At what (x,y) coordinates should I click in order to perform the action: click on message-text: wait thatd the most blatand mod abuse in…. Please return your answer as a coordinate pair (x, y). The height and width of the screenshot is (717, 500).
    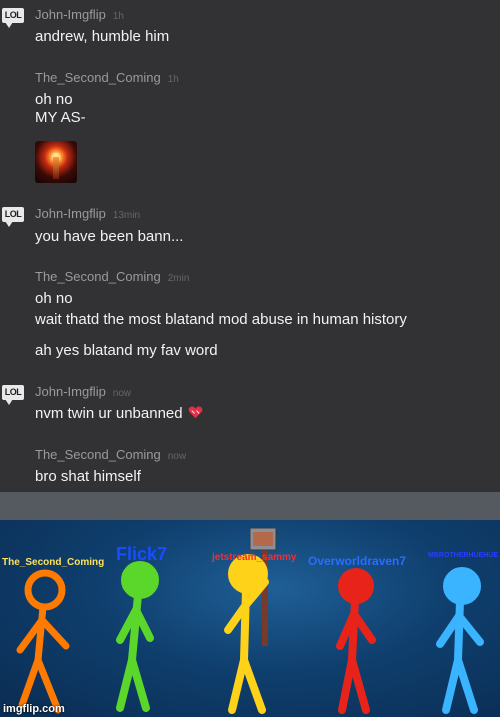
    Looking at the image, I should click on (221, 319).